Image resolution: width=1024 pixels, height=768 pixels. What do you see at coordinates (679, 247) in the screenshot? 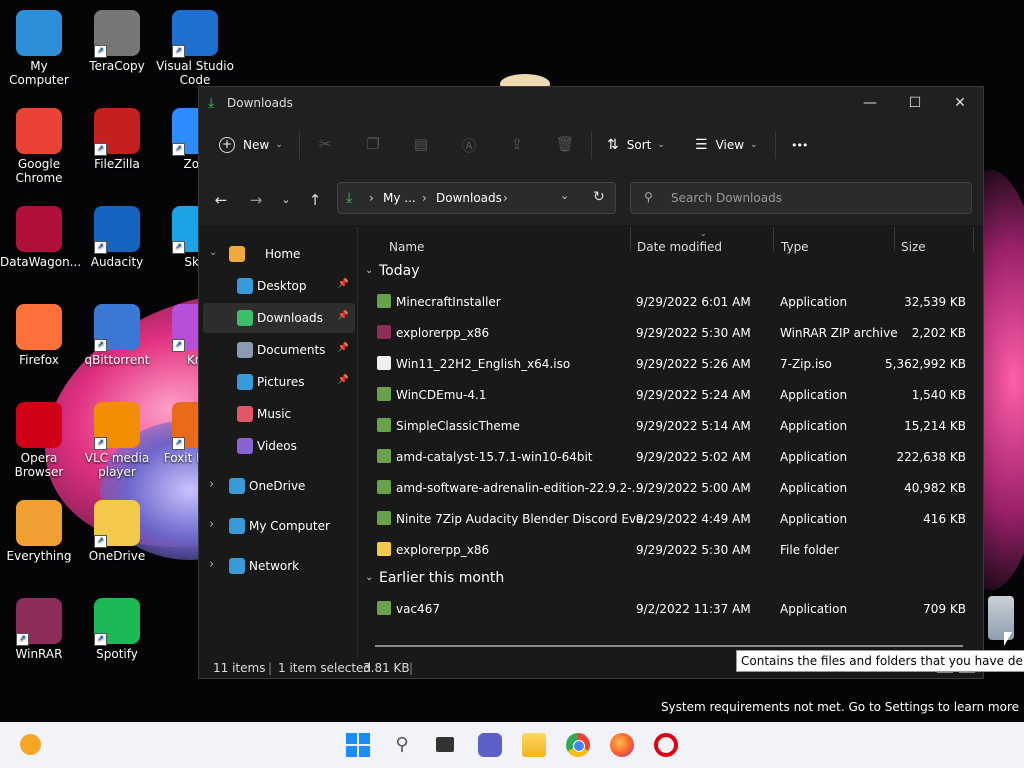
I see `column-header-date: Date modified` at bounding box center [679, 247].